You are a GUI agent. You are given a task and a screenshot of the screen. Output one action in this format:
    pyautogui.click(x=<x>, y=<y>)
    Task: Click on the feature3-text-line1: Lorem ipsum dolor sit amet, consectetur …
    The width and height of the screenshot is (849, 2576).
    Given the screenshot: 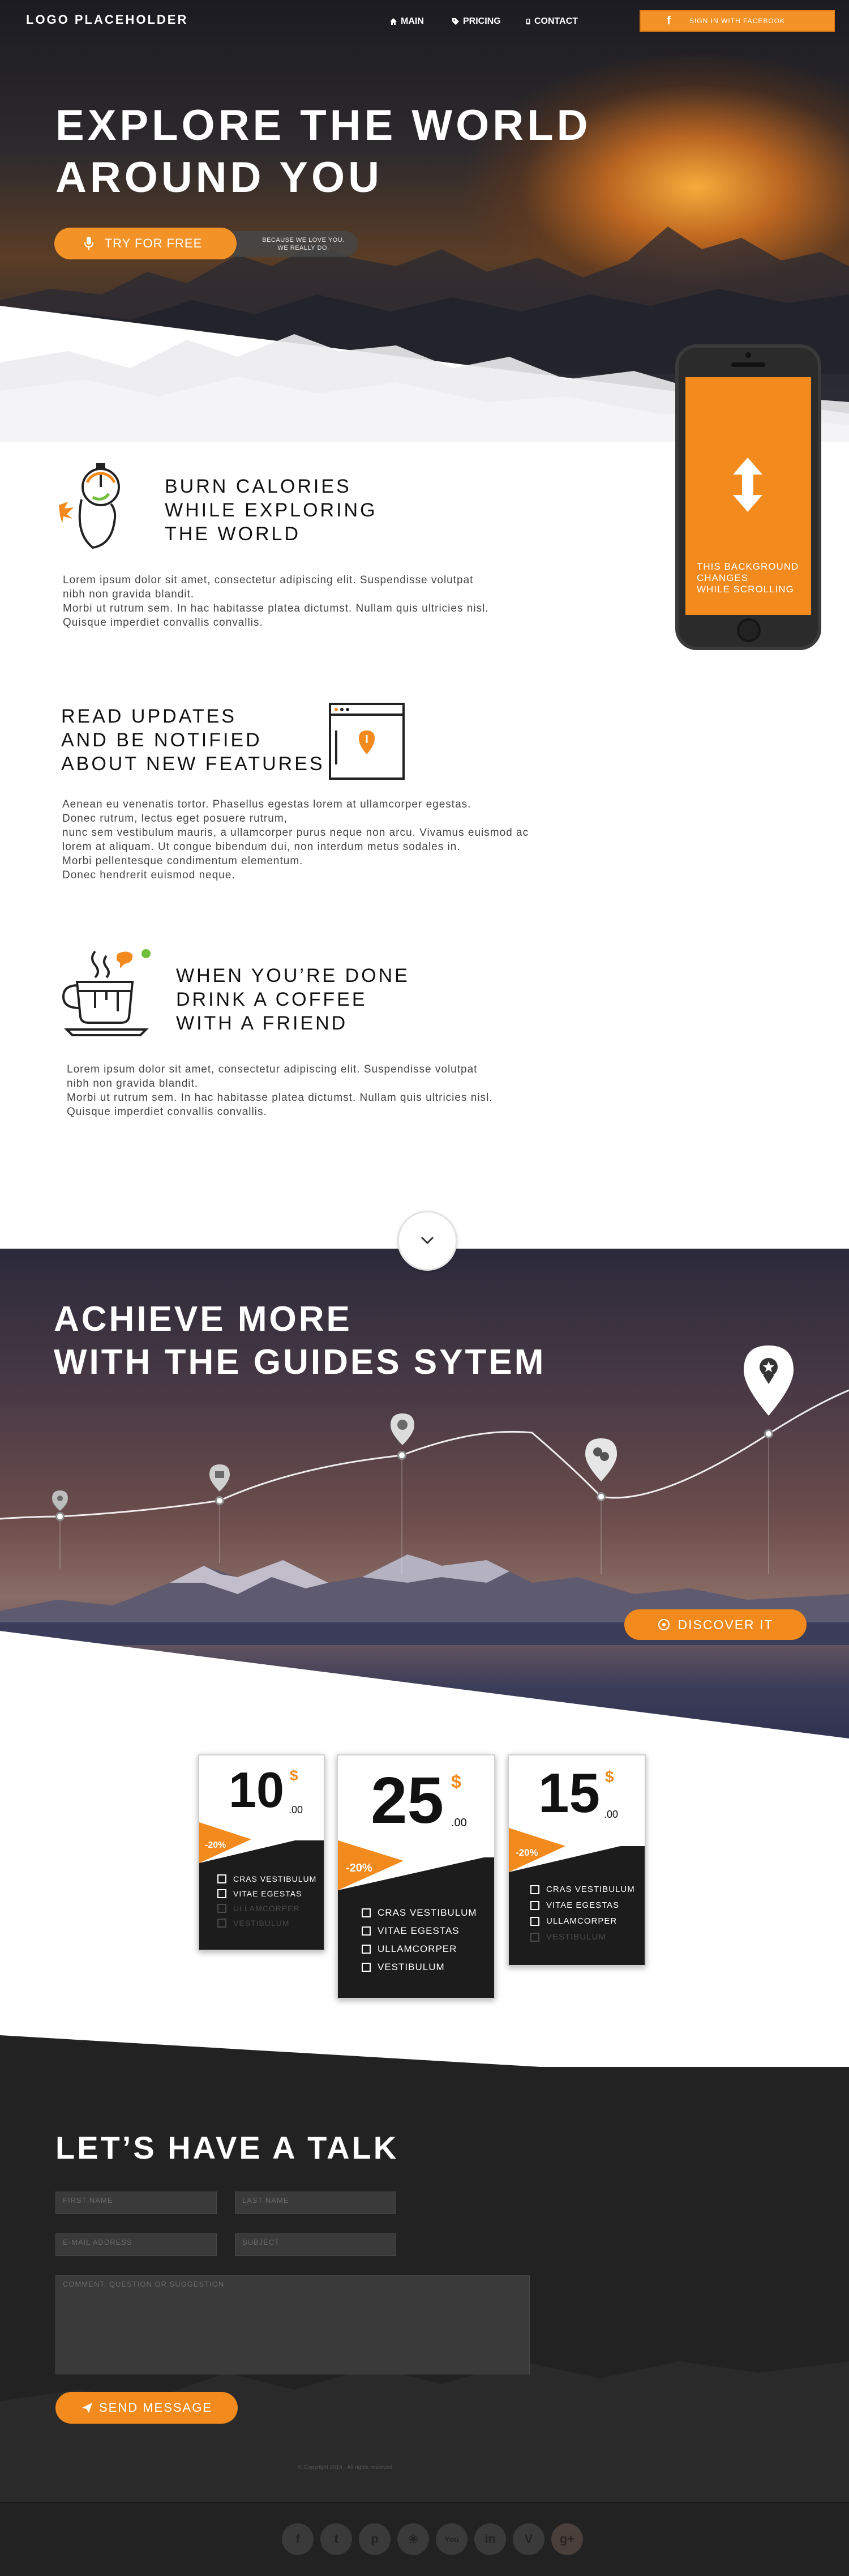 What is the action you would take?
    pyautogui.click(x=272, y=1069)
    